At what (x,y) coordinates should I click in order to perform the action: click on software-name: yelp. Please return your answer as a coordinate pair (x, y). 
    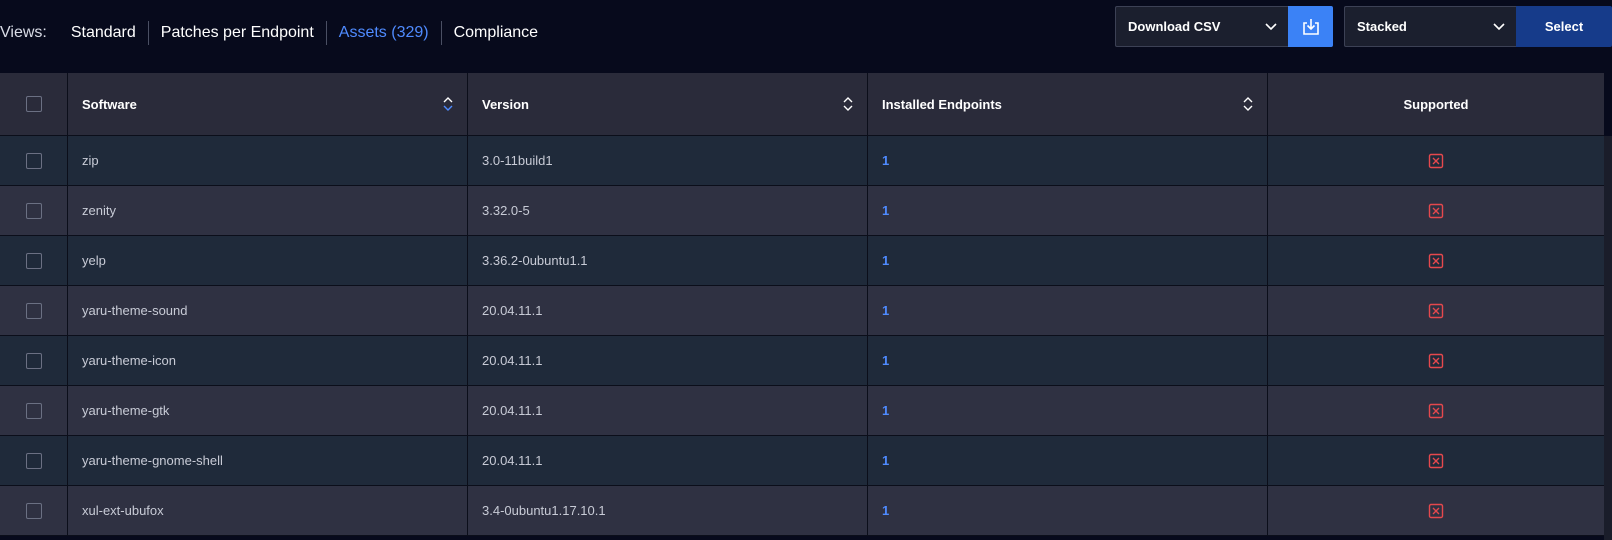
    Looking at the image, I should click on (94, 260).